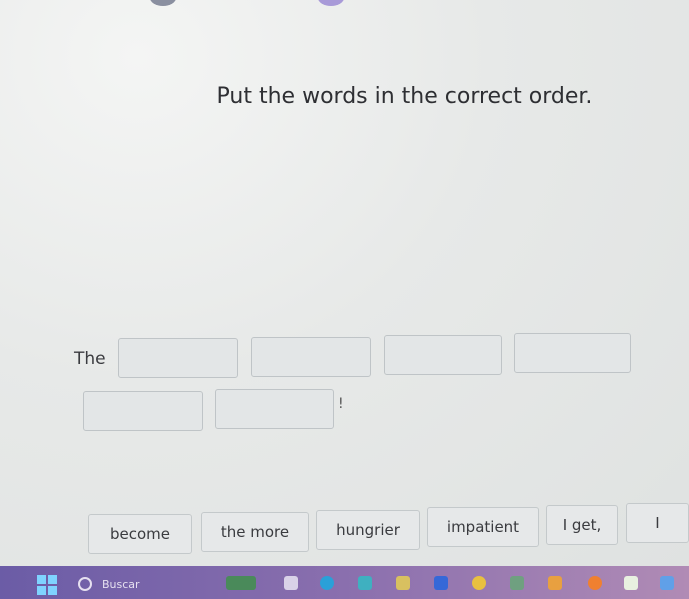 The width and height of the screenshot is (689, 599). What do you see at coordinates (555, 583) in the screenshot?
I see `folder-icon` at bounding box center [555, 583].